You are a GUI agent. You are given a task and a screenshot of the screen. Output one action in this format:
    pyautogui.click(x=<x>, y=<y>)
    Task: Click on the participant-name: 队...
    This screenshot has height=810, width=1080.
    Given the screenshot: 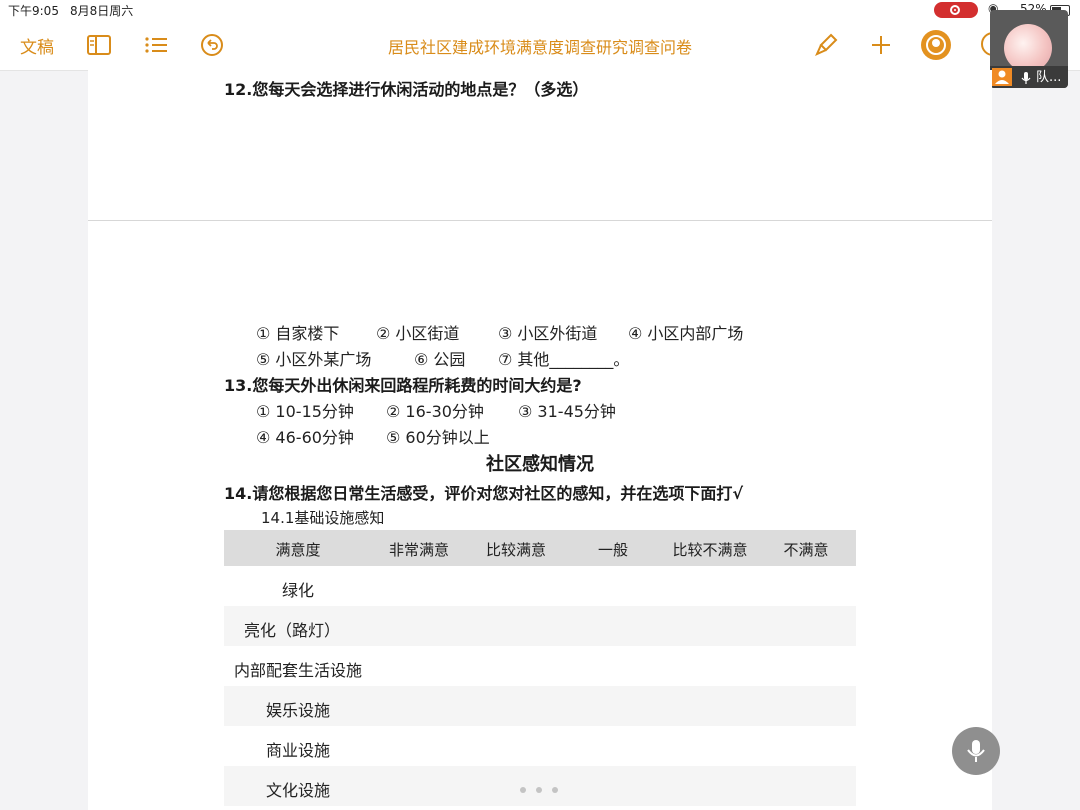 What is the action you would take?
    pyautogui.click(x=1049, y=77)
    